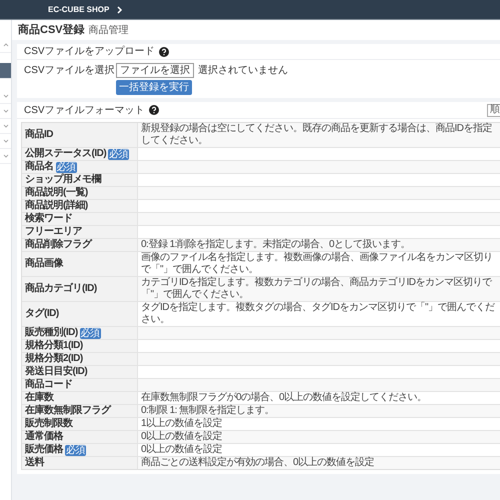  Describe the element at coordinates (58, 245) in the screenshot. I see `field-name: 商品削除フラグ` at that location.